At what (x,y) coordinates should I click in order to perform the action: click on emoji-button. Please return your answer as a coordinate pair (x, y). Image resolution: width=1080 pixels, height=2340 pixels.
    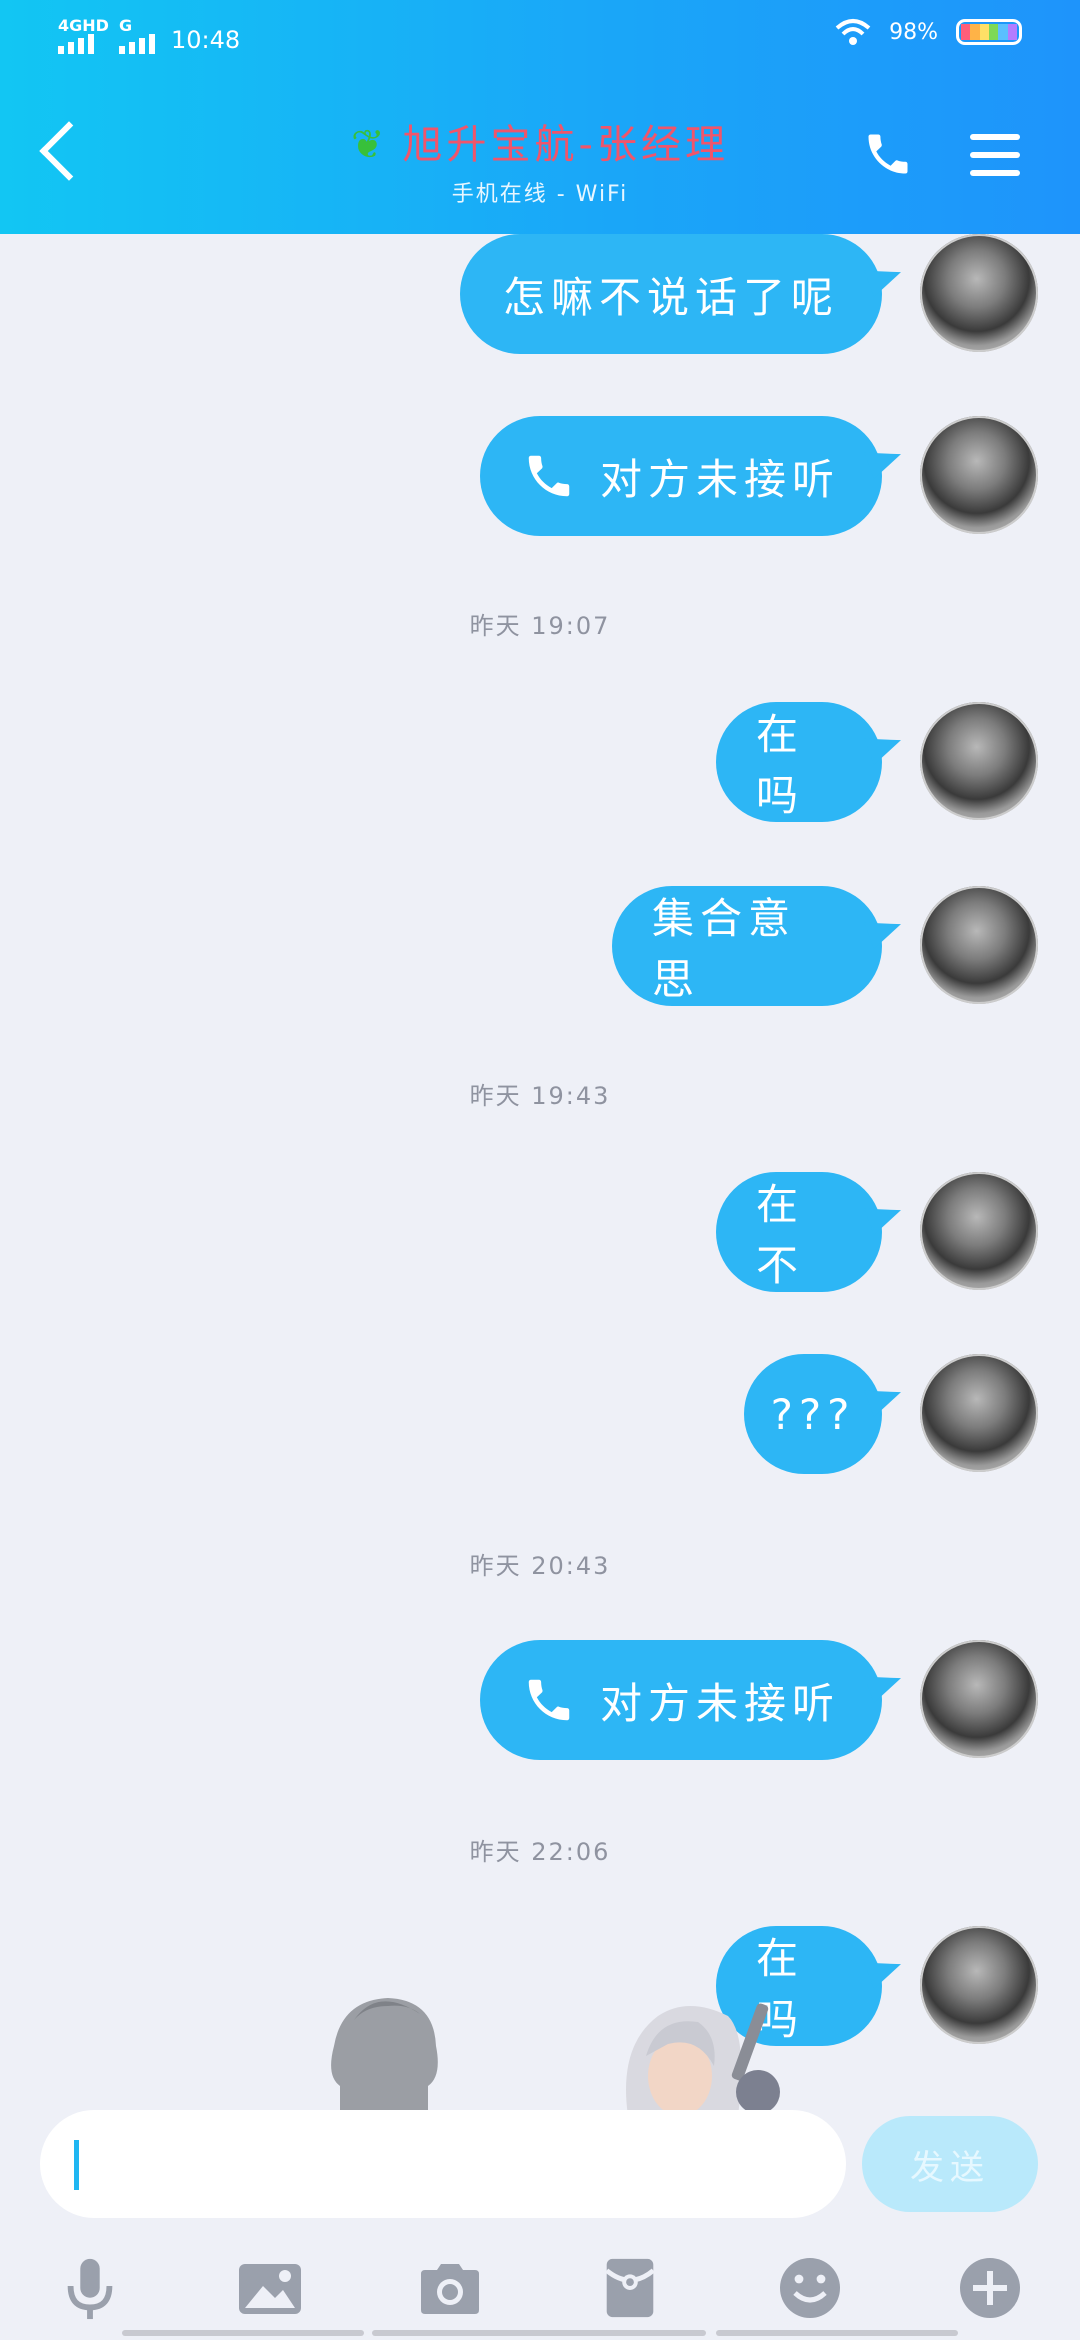
    Looking at the image, I should click on (810, 2288).